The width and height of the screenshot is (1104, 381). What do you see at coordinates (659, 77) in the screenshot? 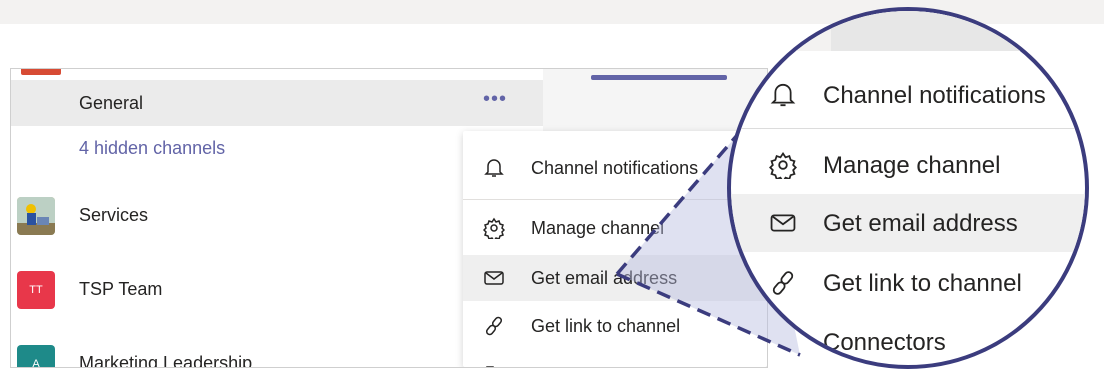
I see `active-tab-indicator` at bounding box center [659, 77].